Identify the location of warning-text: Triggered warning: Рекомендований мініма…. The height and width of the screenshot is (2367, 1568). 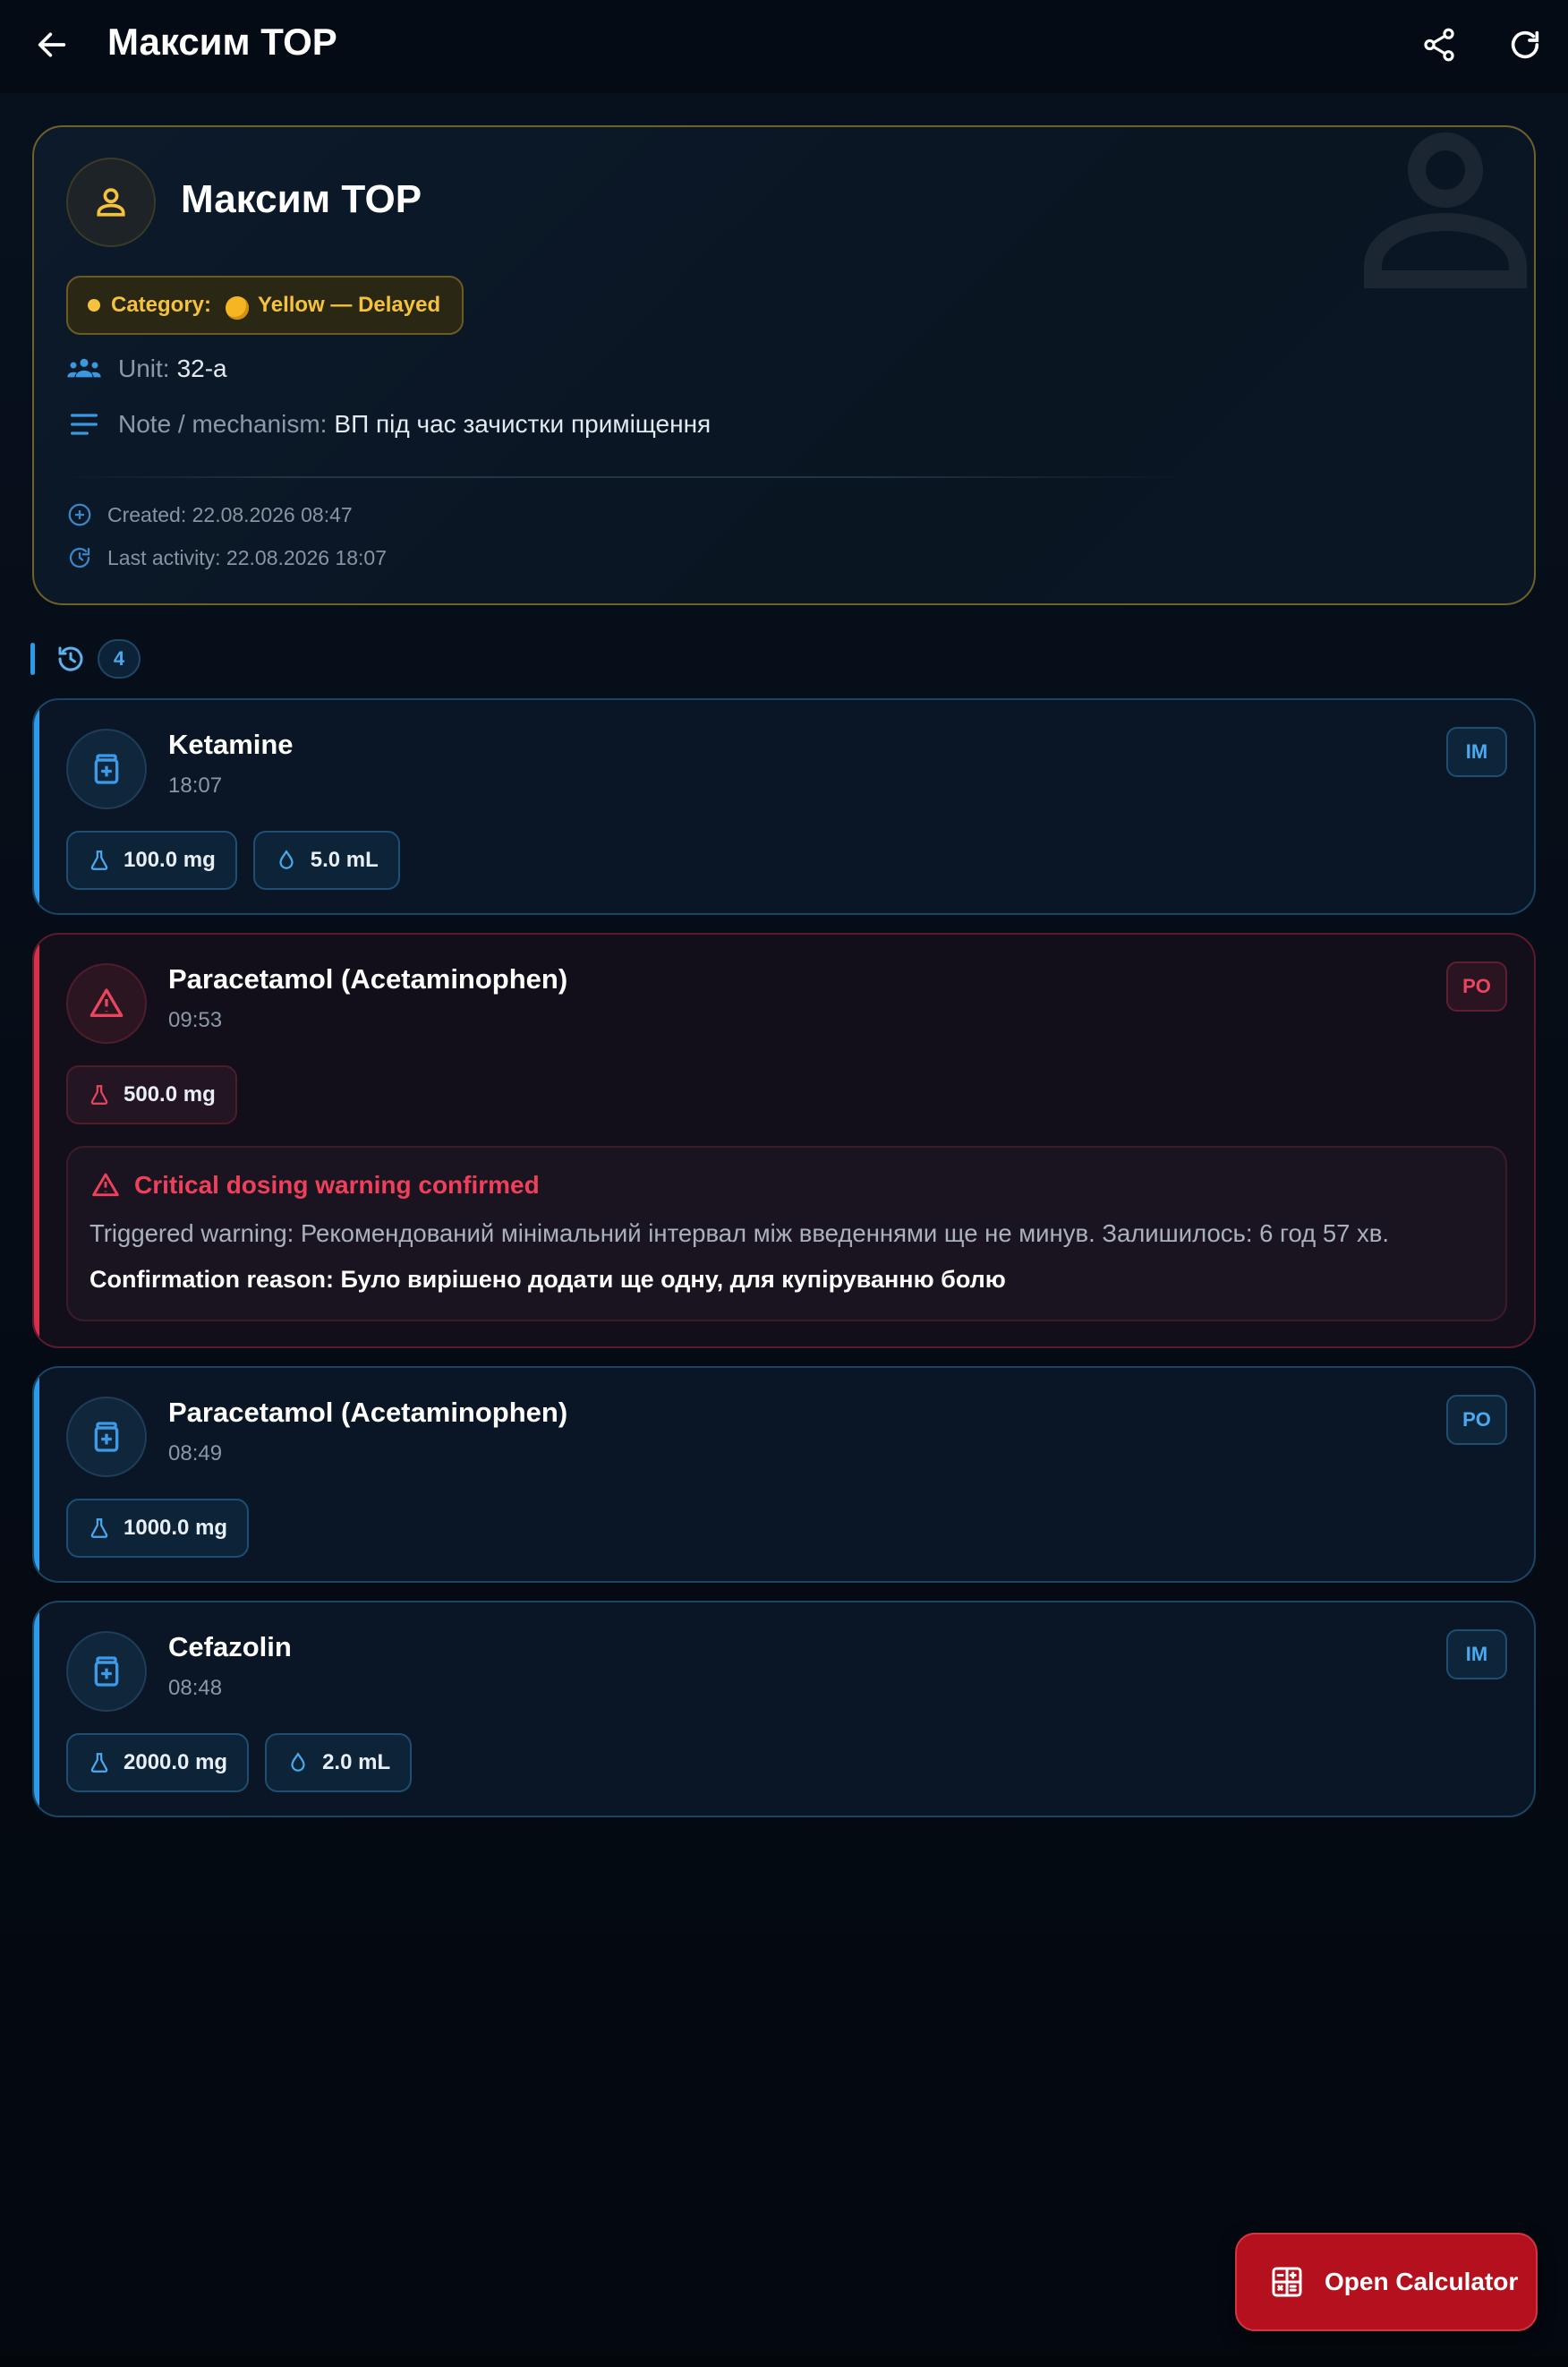
(739, 1233).